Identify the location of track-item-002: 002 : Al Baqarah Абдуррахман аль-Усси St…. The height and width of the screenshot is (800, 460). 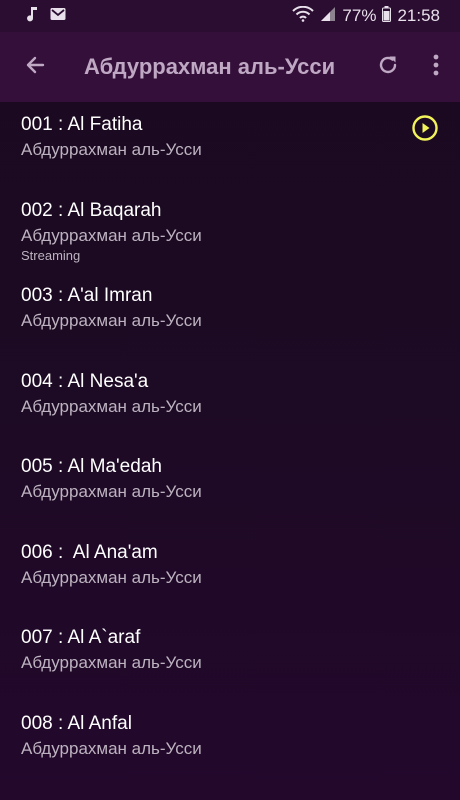
(230, 231).